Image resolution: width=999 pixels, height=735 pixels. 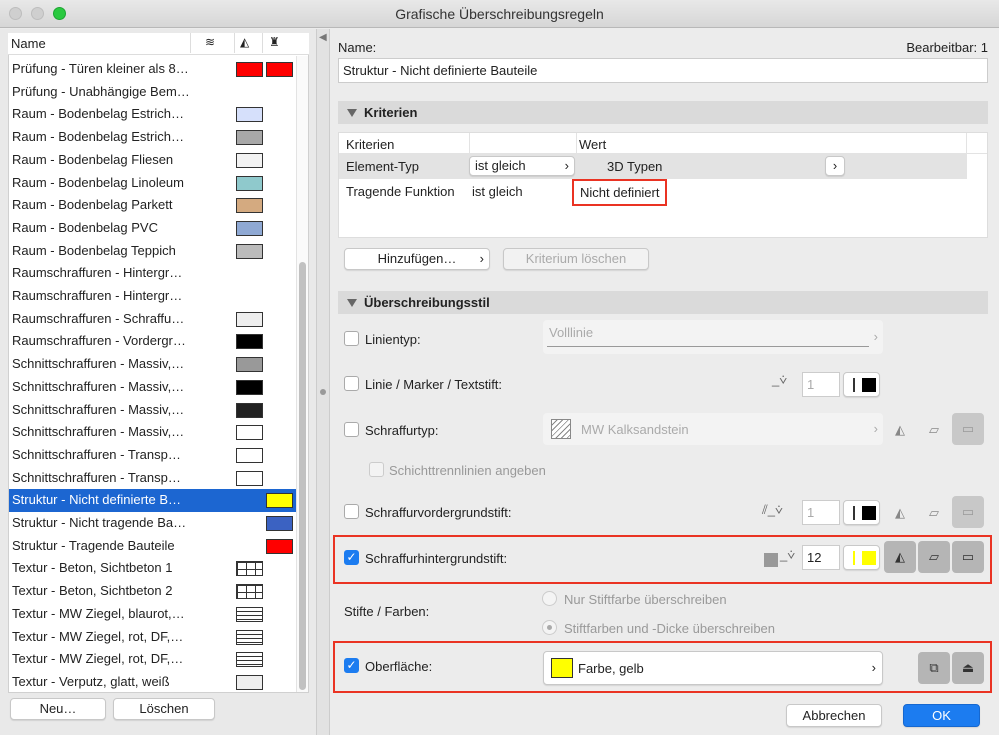 I want to click on list-item: Textur - Verputz, glatt, weiß, so click(x=152, y=682).